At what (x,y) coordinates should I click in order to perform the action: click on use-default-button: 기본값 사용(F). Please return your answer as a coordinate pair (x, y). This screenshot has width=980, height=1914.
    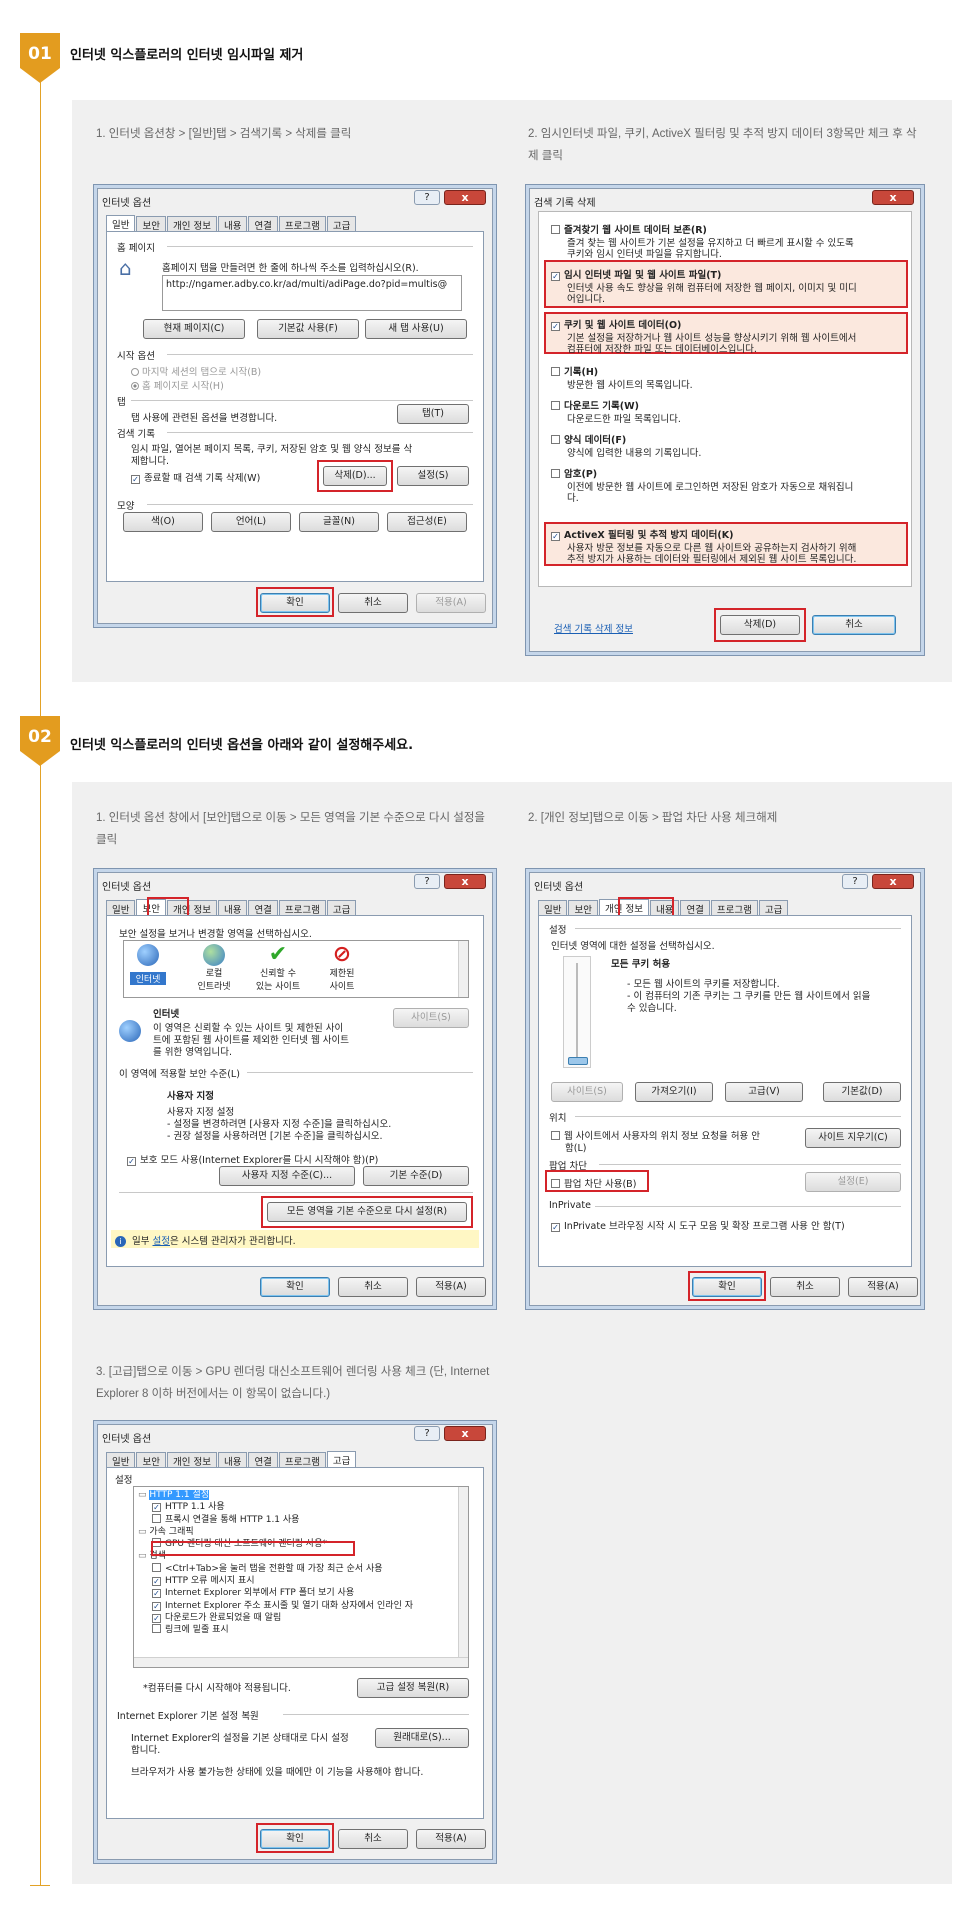
    Looking at the image, I should click on (308, 329).